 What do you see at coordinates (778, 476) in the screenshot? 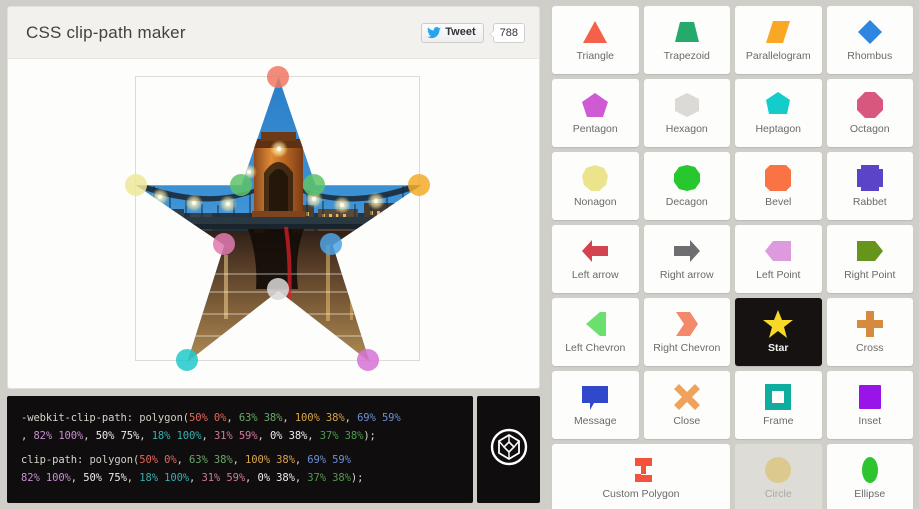
I see `shape-card-circle: Circle` at bounding box center [778, 476].